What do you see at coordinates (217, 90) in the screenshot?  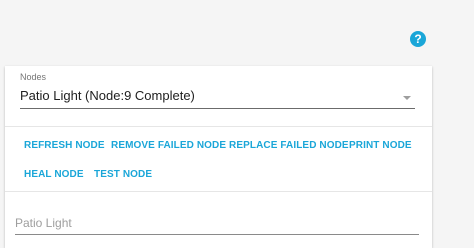 I see `nodes-dropdown: Nodes Patio Light (Node:9 Complete)` at bounding box center [217, 90].